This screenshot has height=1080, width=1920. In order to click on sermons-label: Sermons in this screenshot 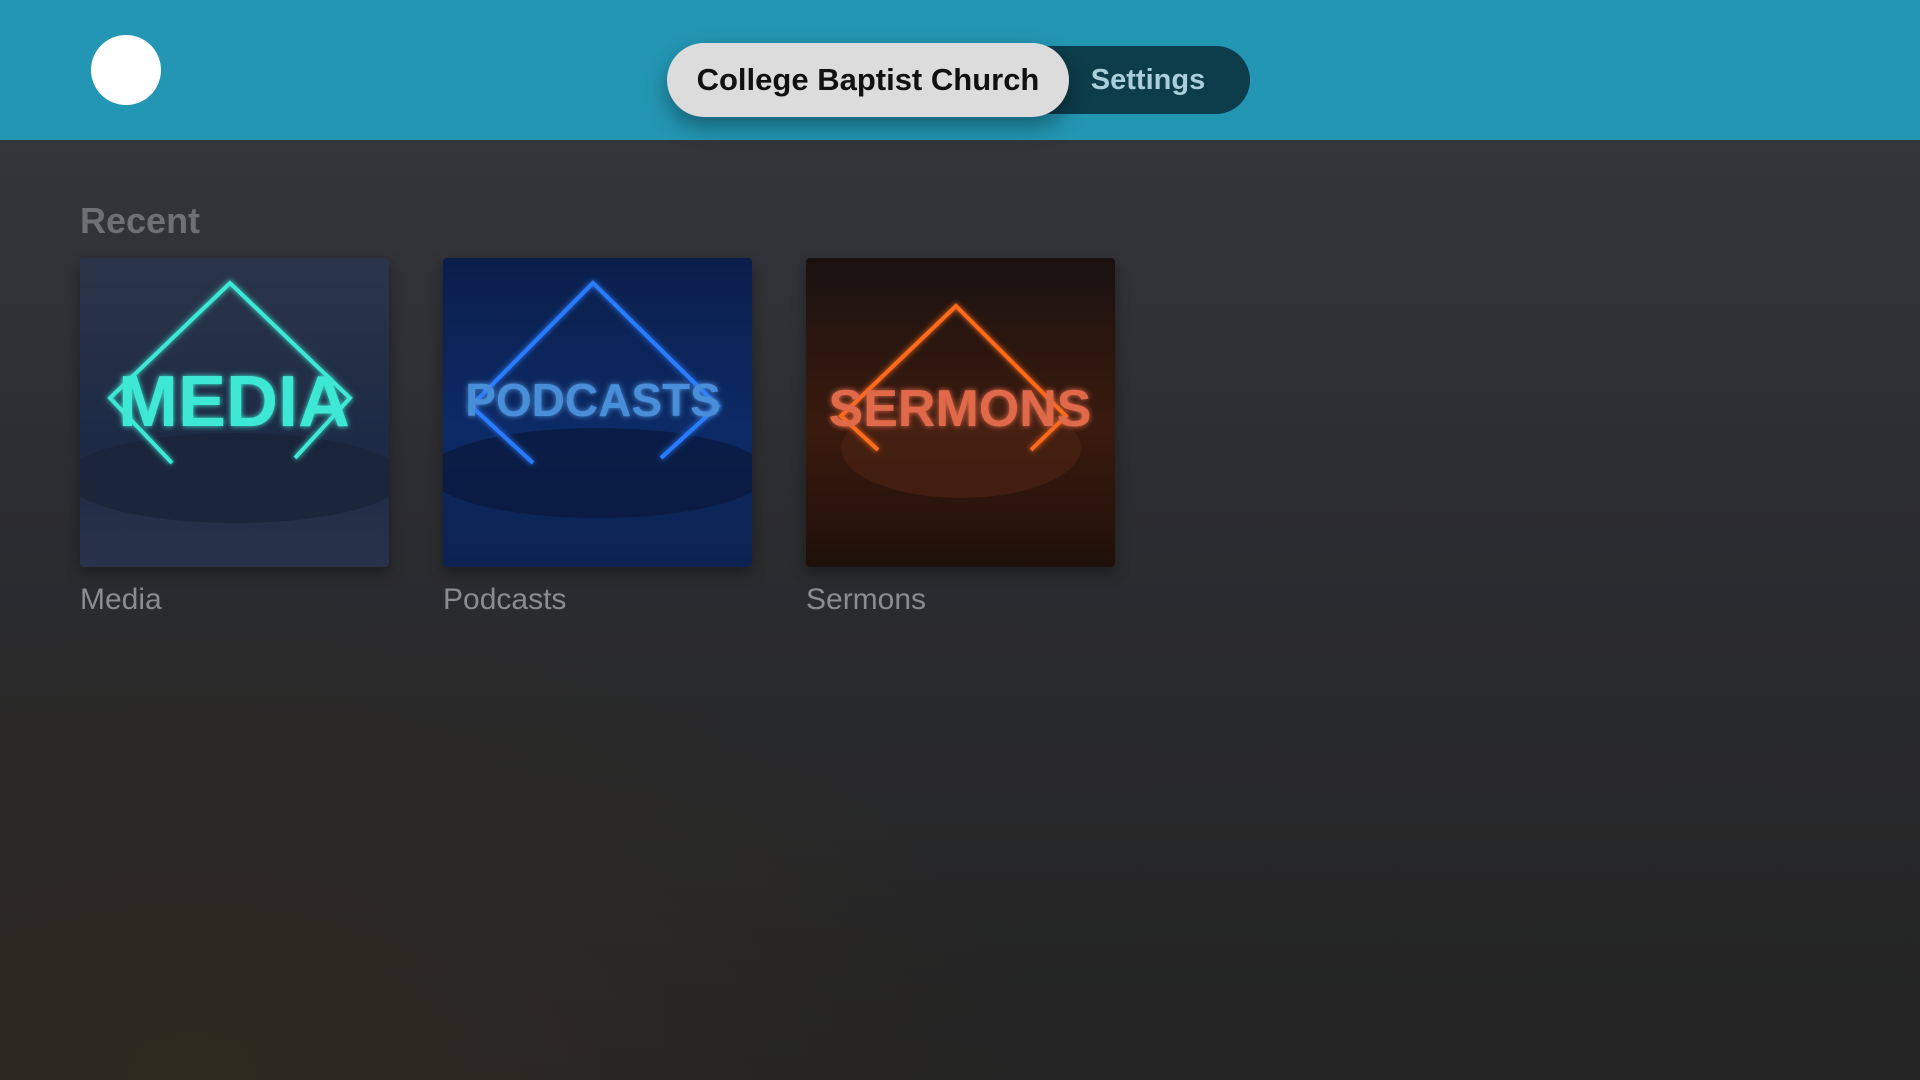, I will do `click(866, 599)`.